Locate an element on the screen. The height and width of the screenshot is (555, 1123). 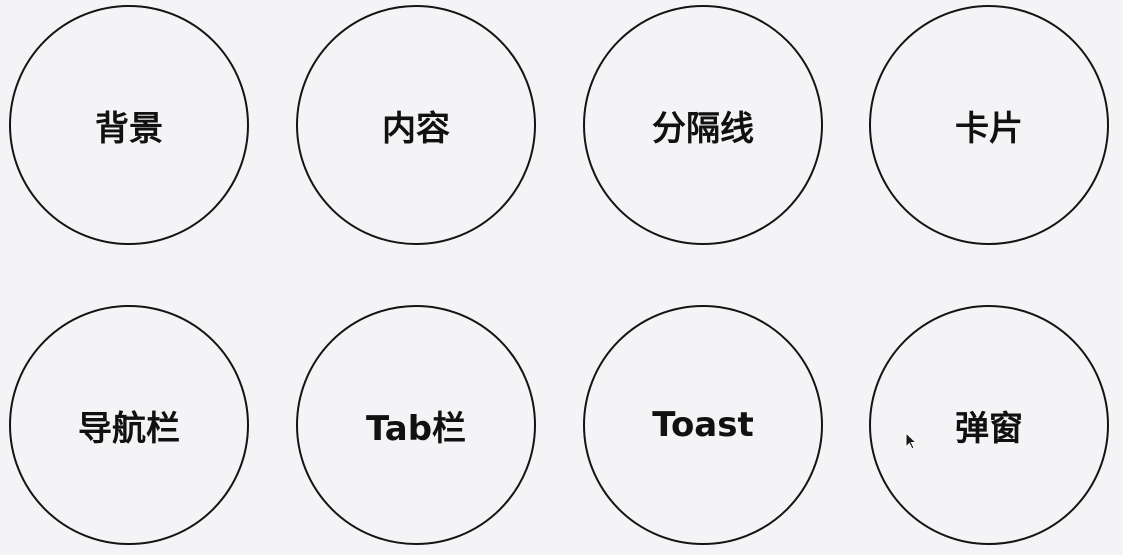
circle-divider: 分隔线 is located at coordinates (703, 125).